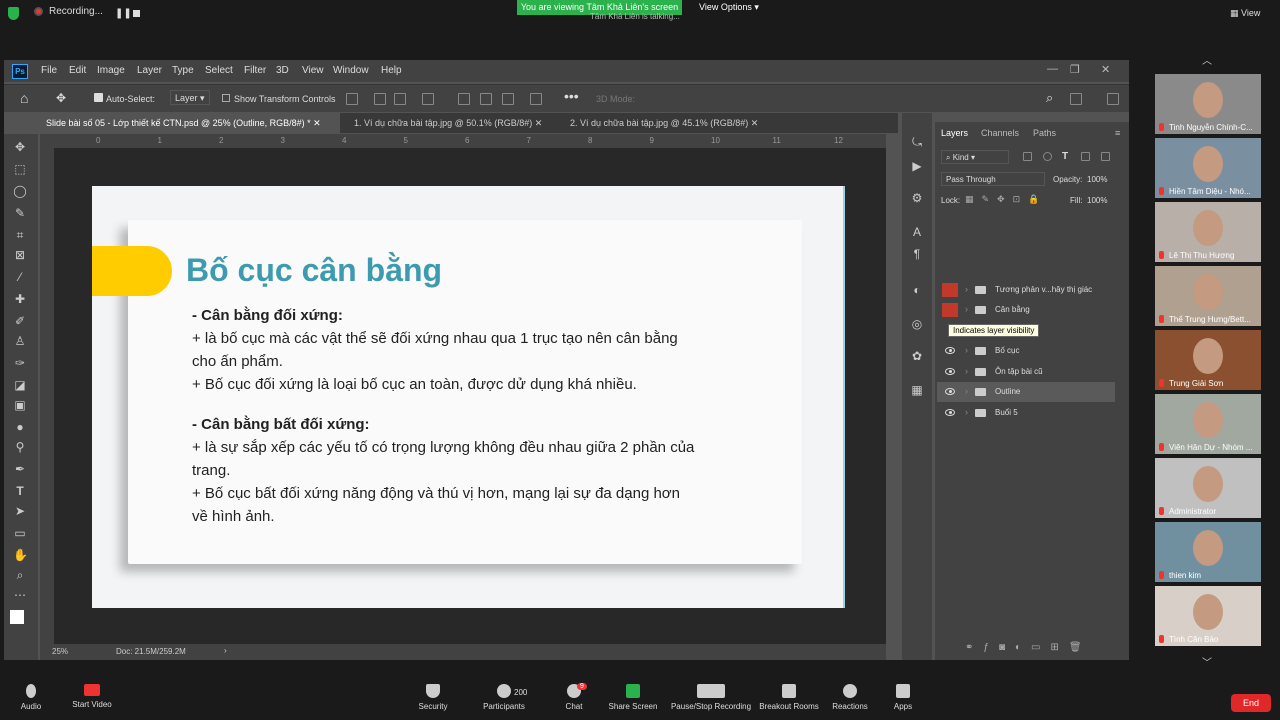  Describe the element at coordinates (1208, 552) in the screenshot. I see `participant-tile: thien kim` at that location.